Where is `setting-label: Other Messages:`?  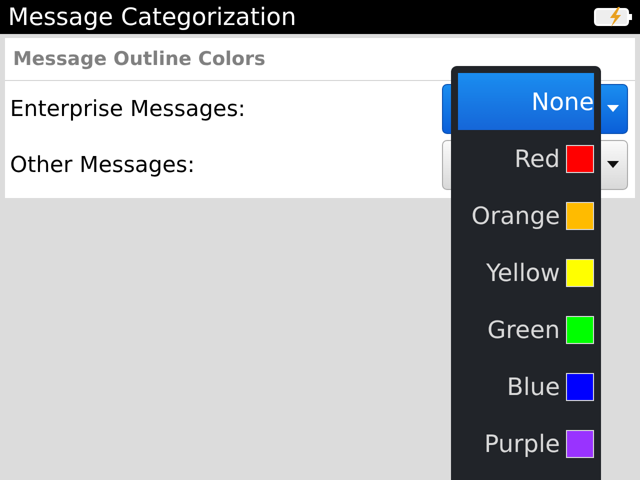
setting-label: Other Messages: is located at coordinates (103, 165).